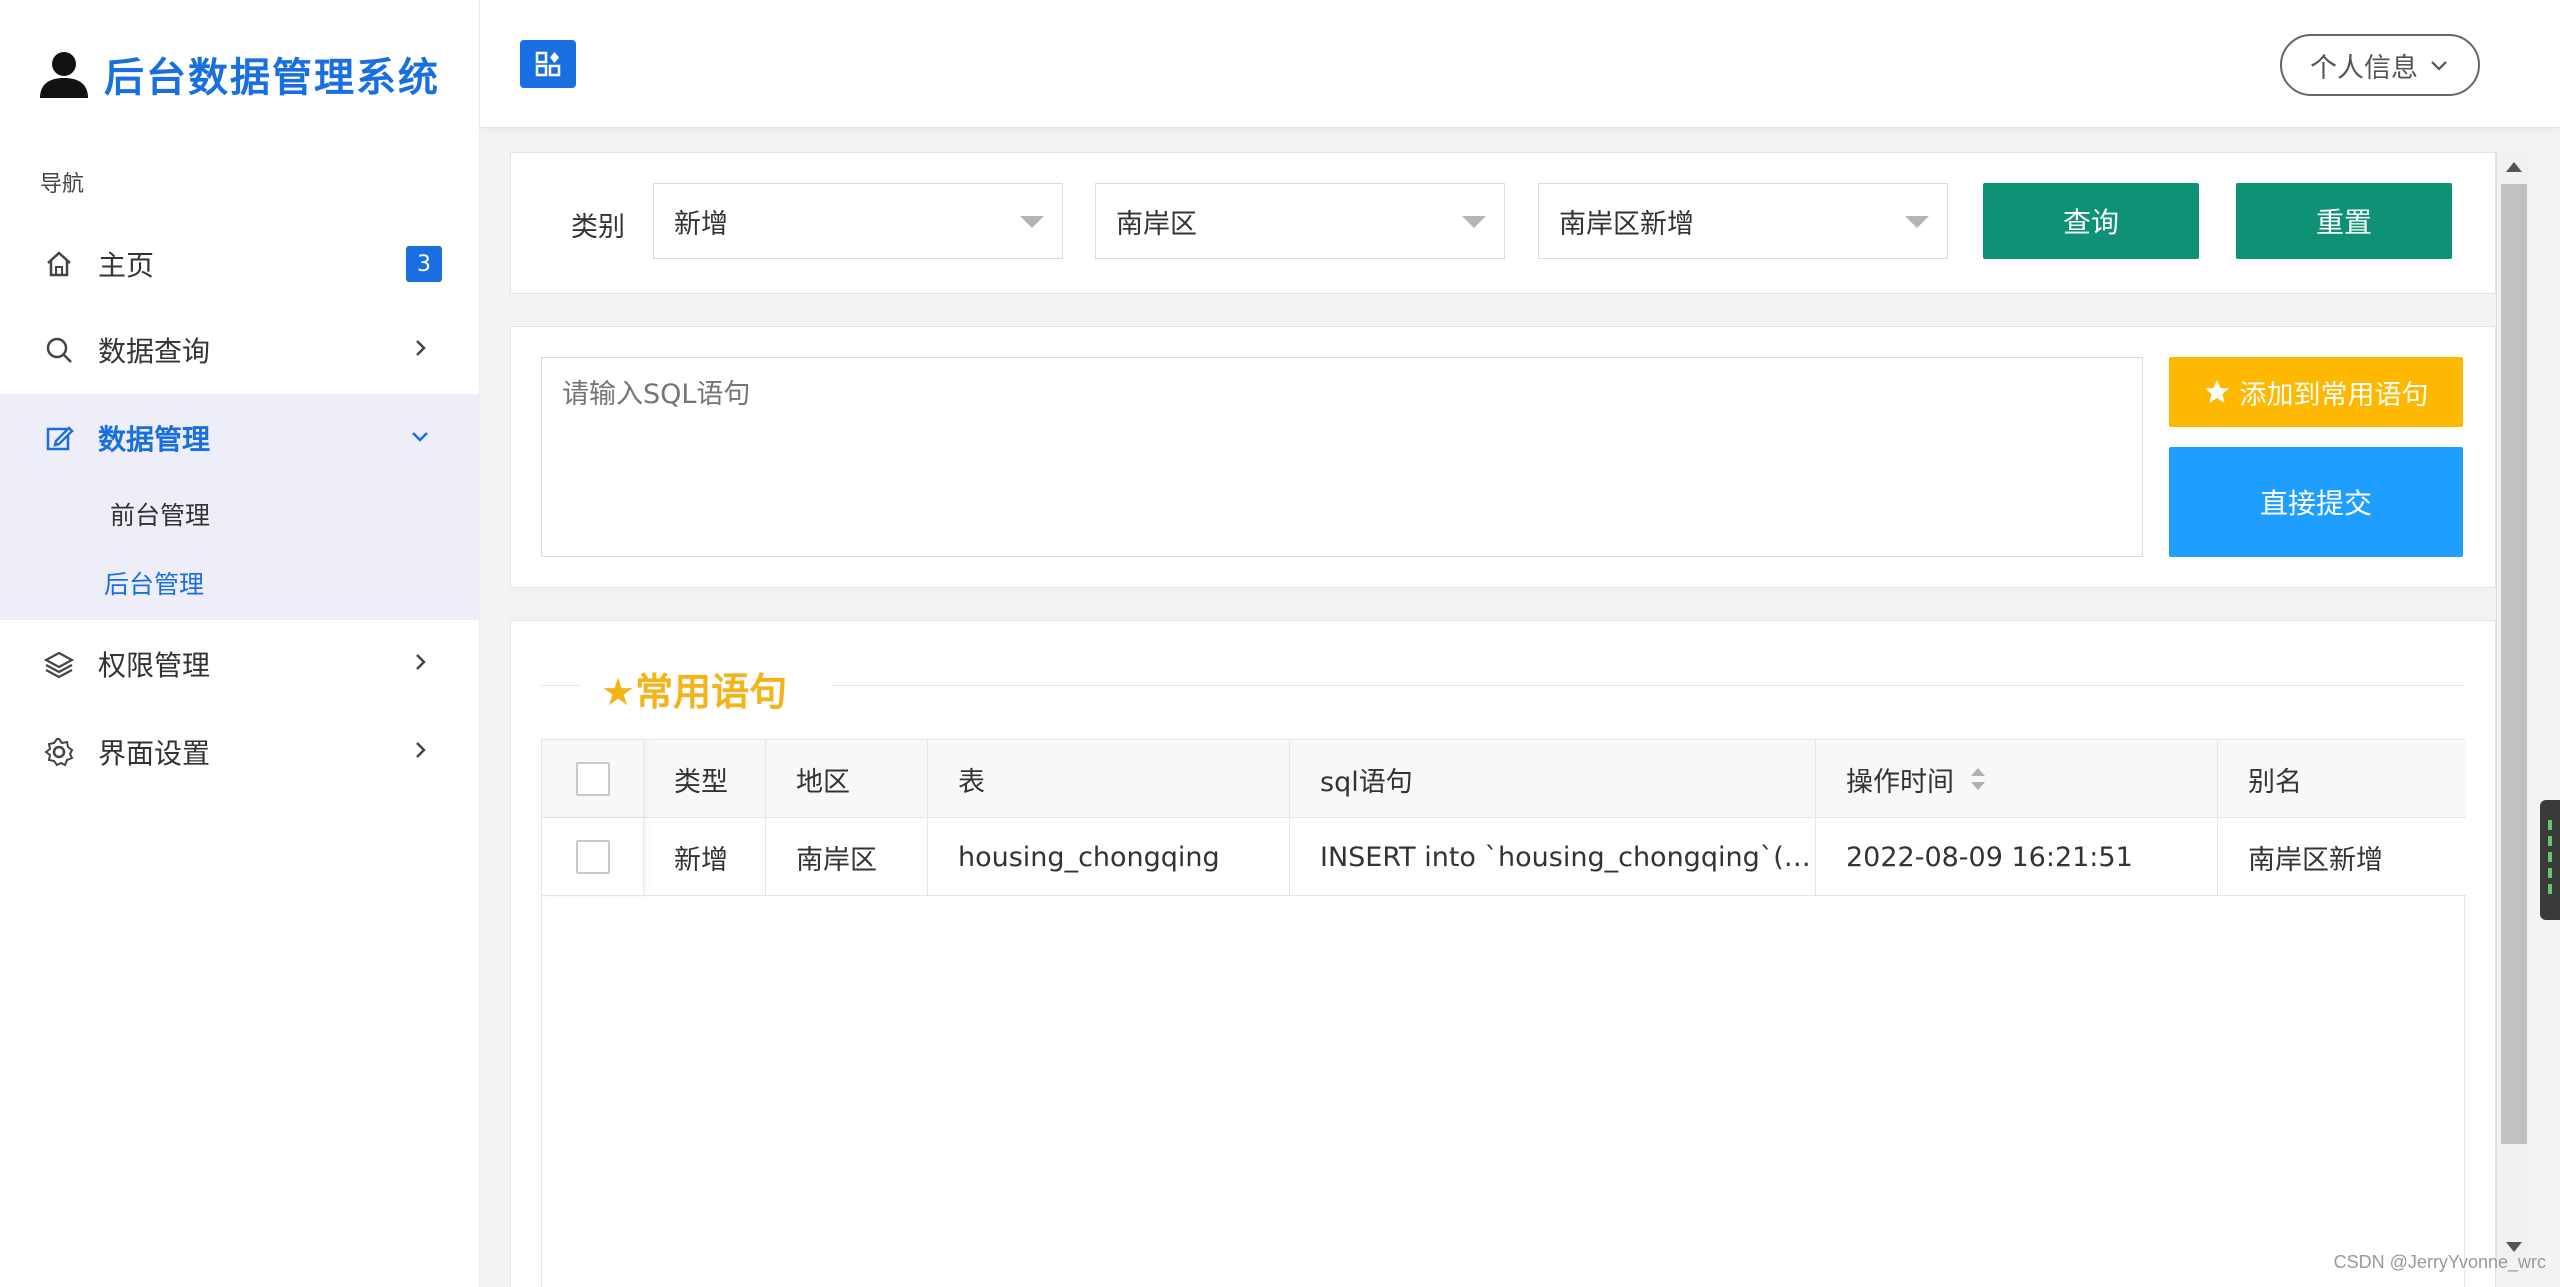 Image resolution: width=2560 pixels, height=1287 pixels. Describe the element at coordinates (1900, 782) in the screenshot. I see `column-header-time-label: 操作时间` at that location.